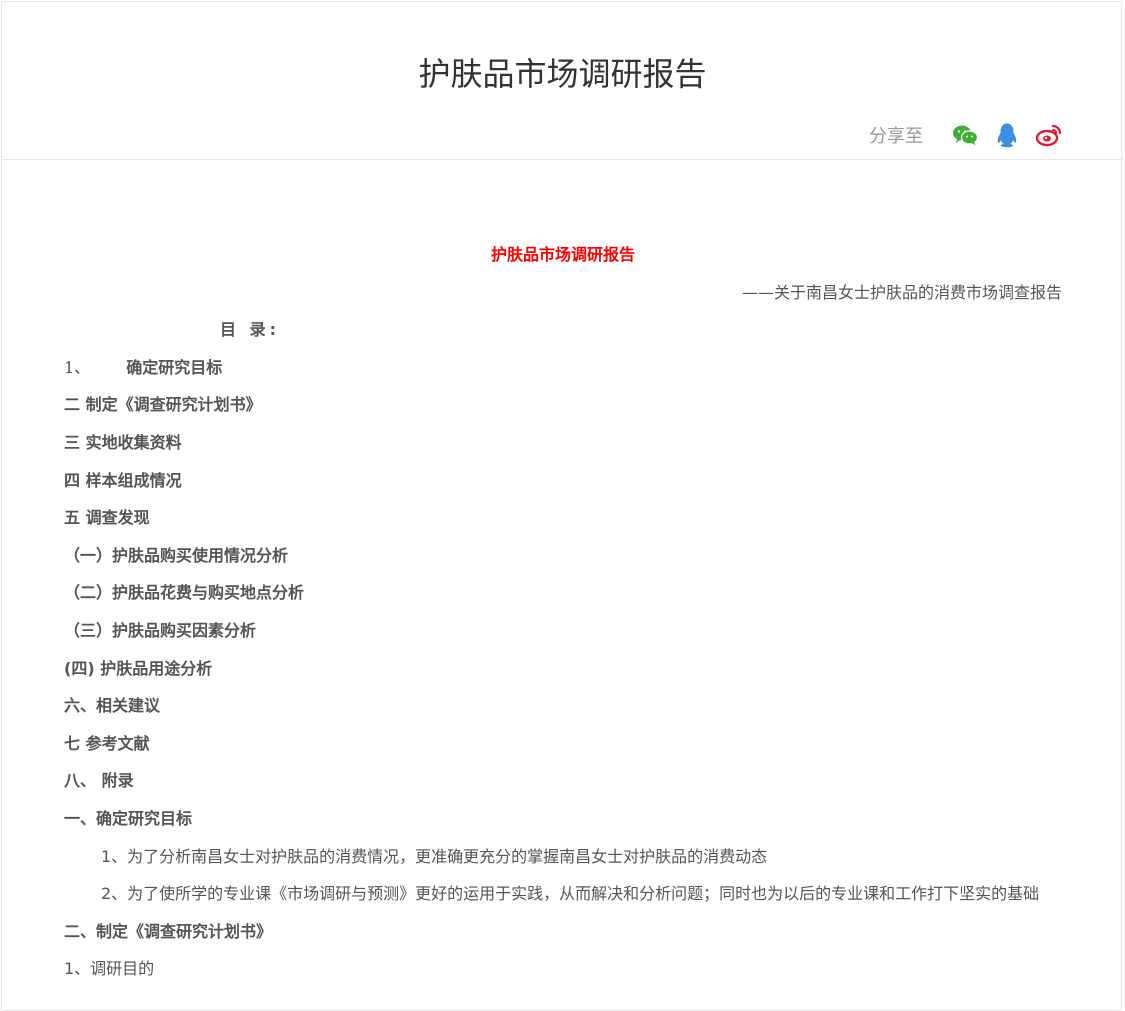 The height and width of the screenshot is (1011, 1125). What do you see at coordinates (176, 555) in the screenshot?
I see `toc-item: （一）护肤品购买使用情况分析` at bounding box center [176, 555].